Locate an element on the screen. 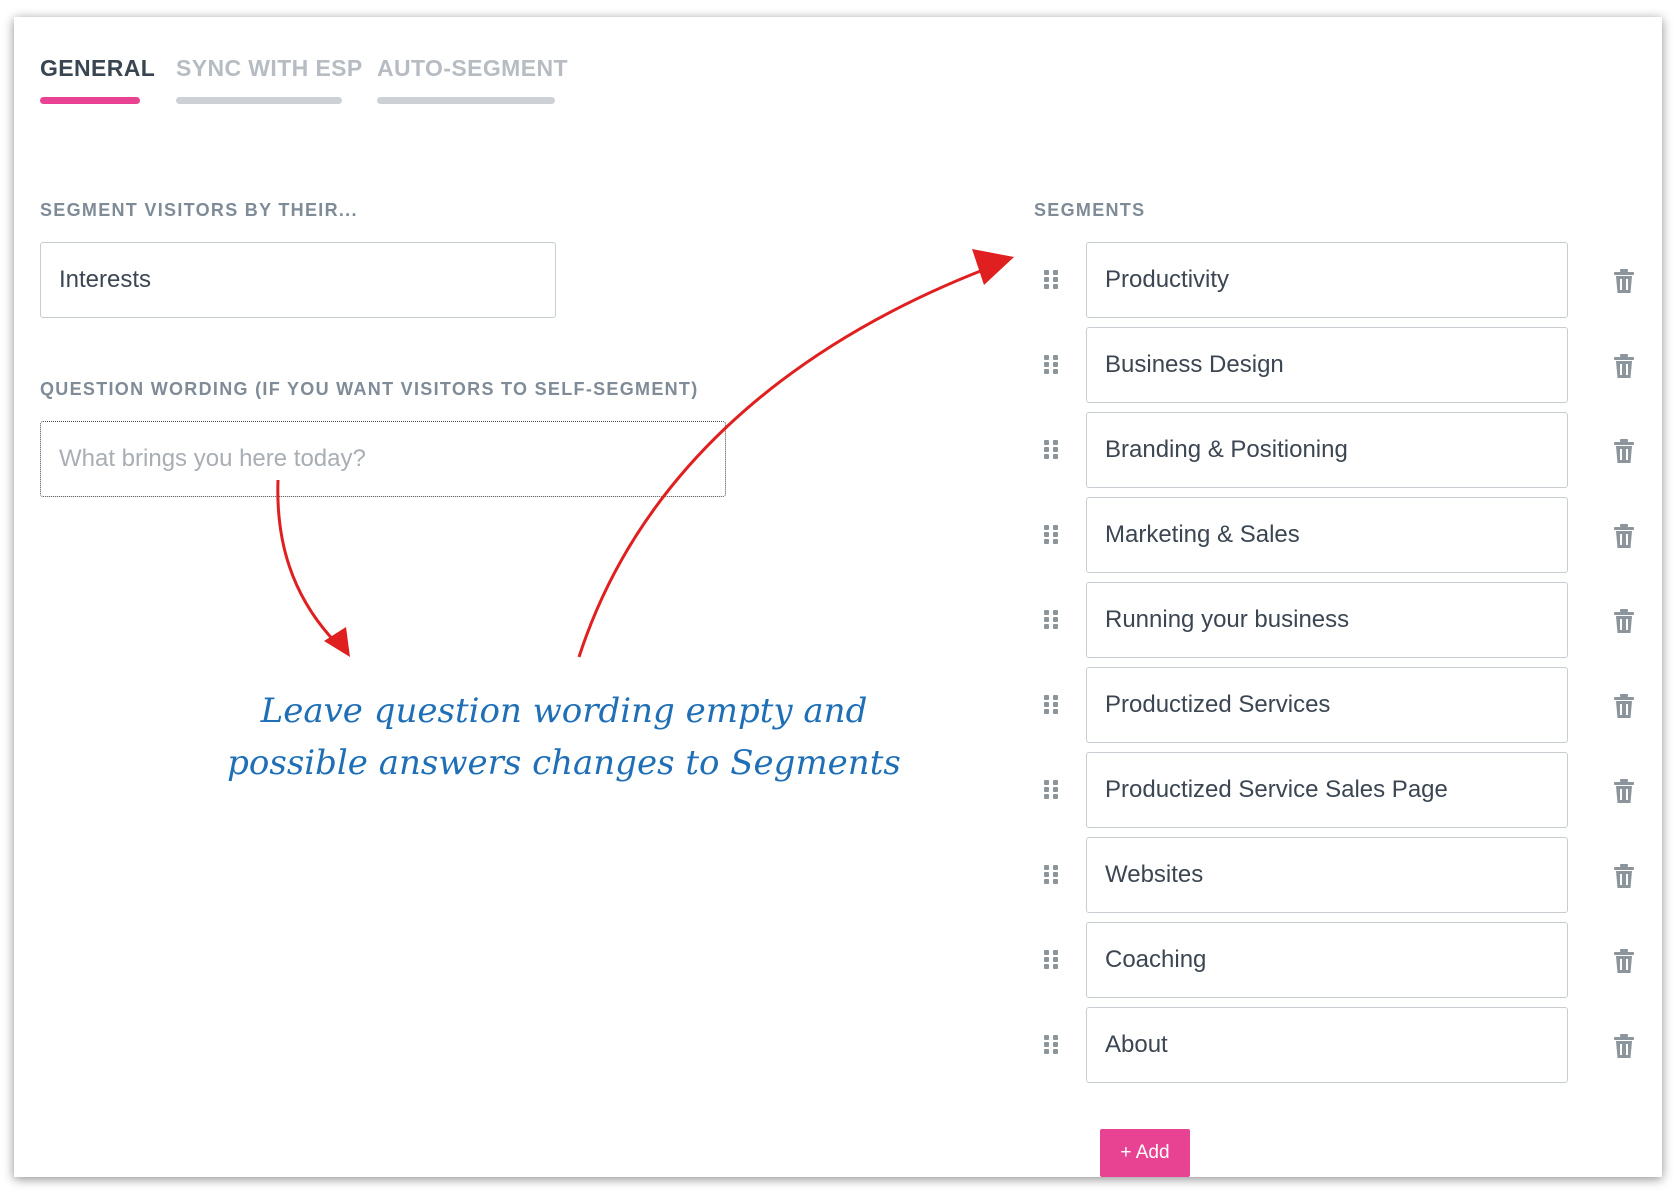 The height and width of the screenshot is (1198, 1676). segment-value: Branding & Positioning is located at coordinates (1226, 449).